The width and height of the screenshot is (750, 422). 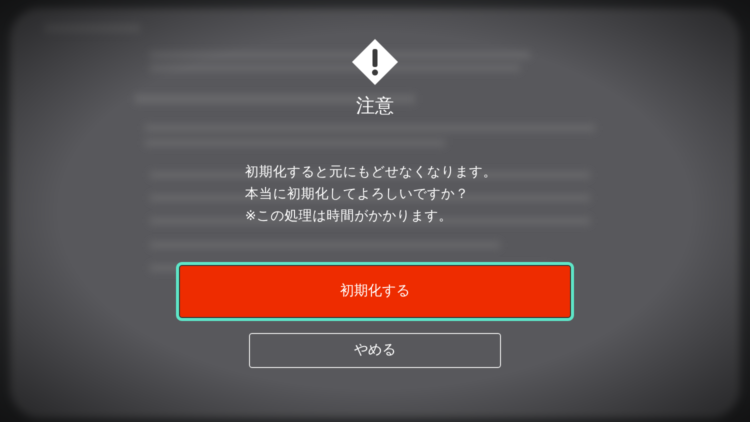 What do you see at coordinates (357, 194) in the screenshot?
I see `message-line: 本当に初期化してよろしいですか？` at bounding box center [357, 194].